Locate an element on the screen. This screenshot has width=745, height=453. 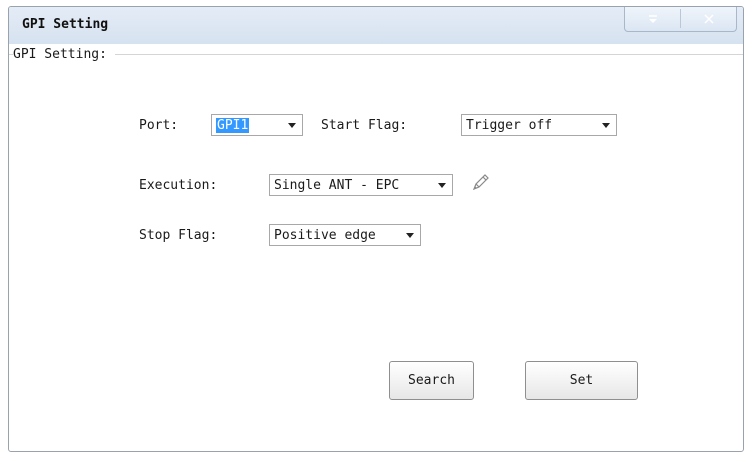
stop-flag-value: Positive edge is located at coordinates (325, 235).